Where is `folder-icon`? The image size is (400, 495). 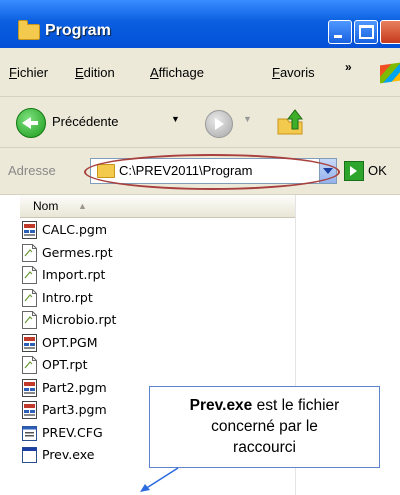
folder-icon is located at coordinates (29, 30).